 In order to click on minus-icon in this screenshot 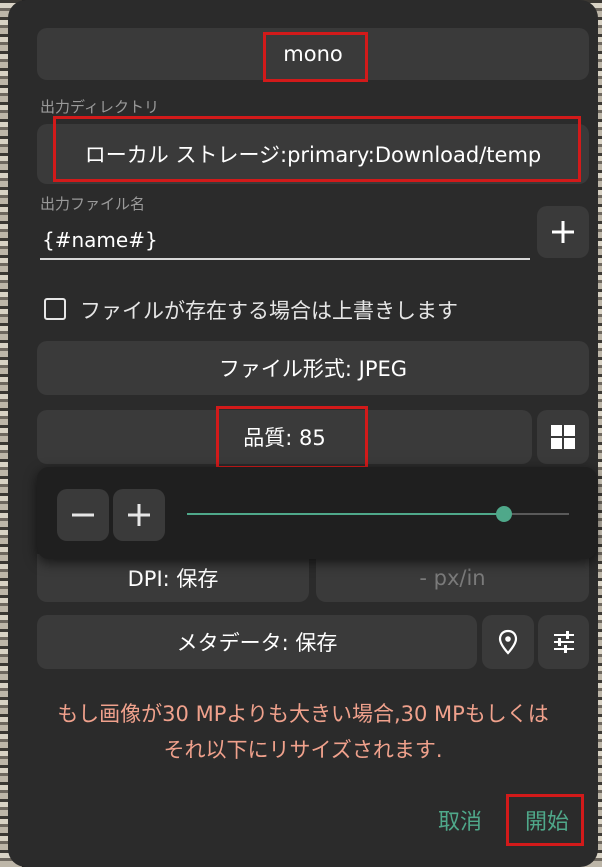, I will do `click(83, 515)`.